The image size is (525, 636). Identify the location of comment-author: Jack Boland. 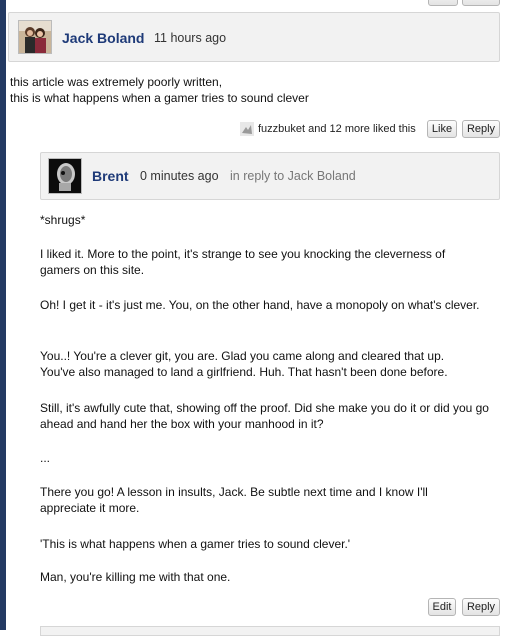
(103, 38).